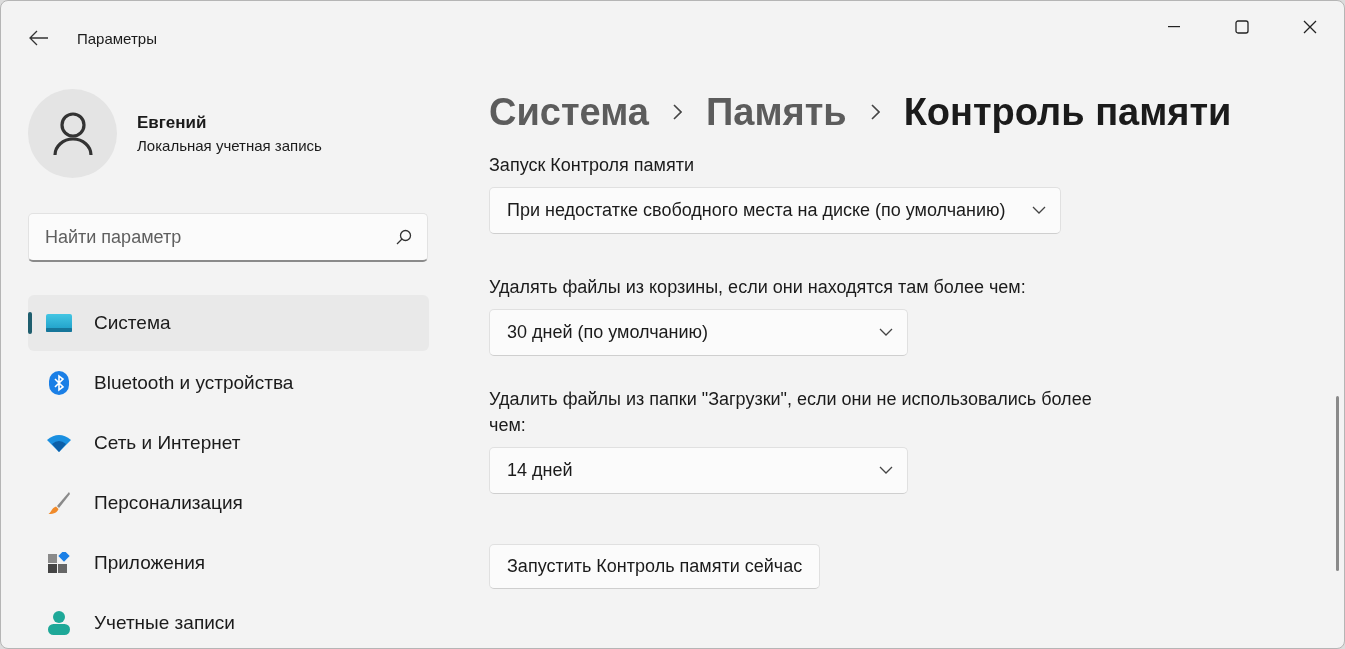 The width and height of the screenshot is (1345, 649). I want to click on sidebar-item-label: Учетные записи, so click(164, 623).